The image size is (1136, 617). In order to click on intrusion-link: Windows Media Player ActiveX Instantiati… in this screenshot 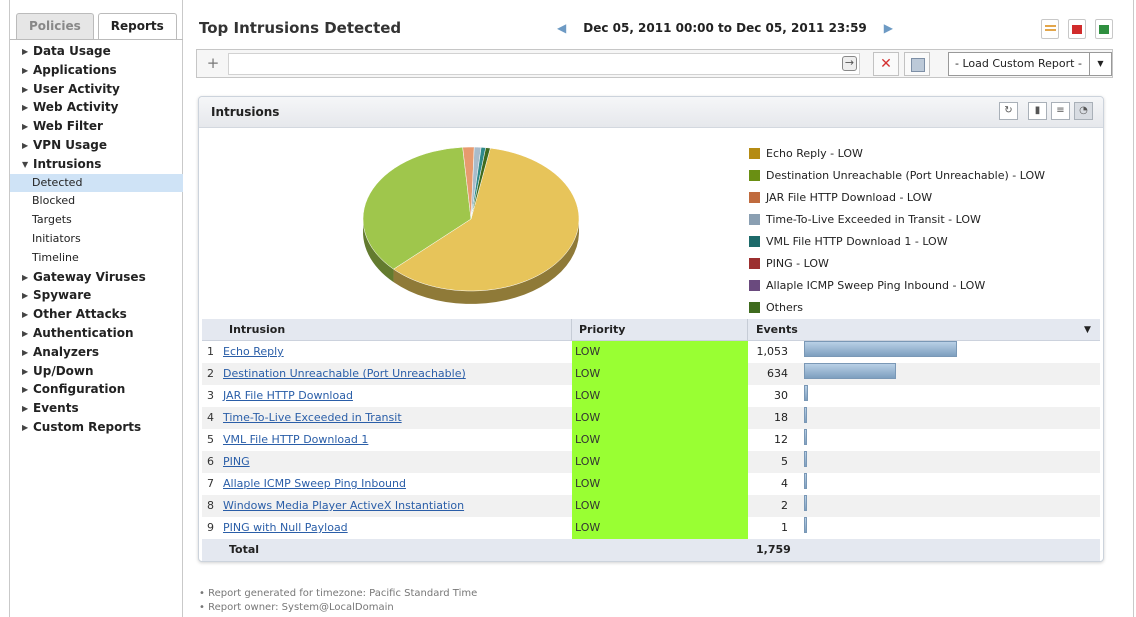, I will do `click(343, 506)`.